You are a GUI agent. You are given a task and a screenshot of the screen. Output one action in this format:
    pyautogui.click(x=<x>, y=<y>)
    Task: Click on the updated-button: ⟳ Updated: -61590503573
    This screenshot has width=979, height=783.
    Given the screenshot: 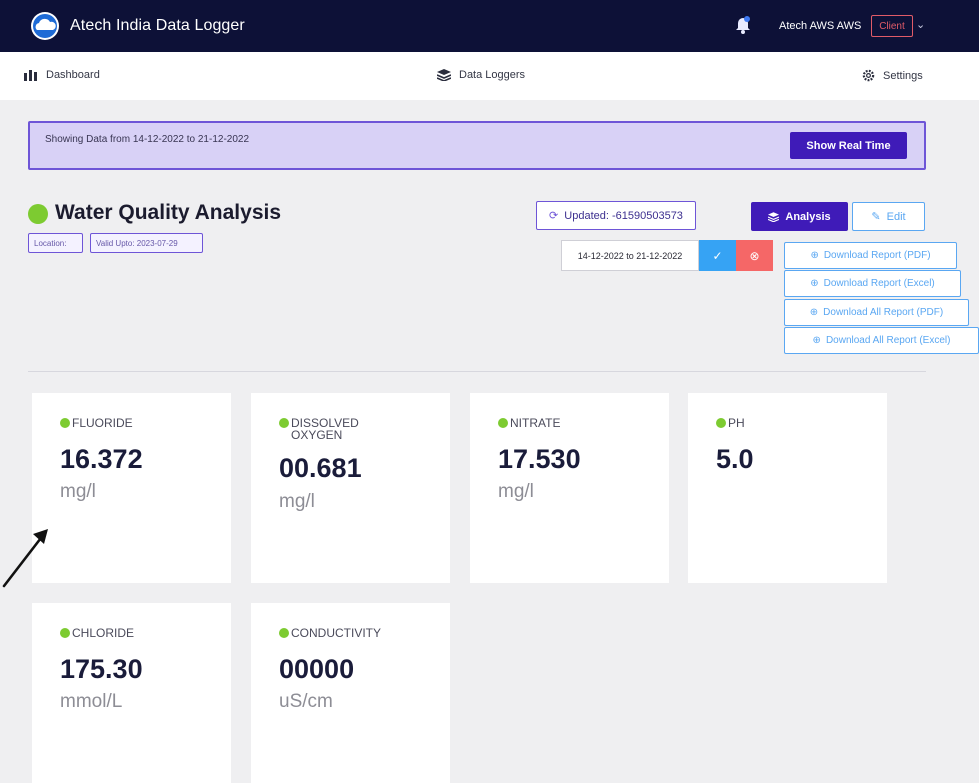 What is the action you would take?
    pyautogui.click(x=616, y=215)
    